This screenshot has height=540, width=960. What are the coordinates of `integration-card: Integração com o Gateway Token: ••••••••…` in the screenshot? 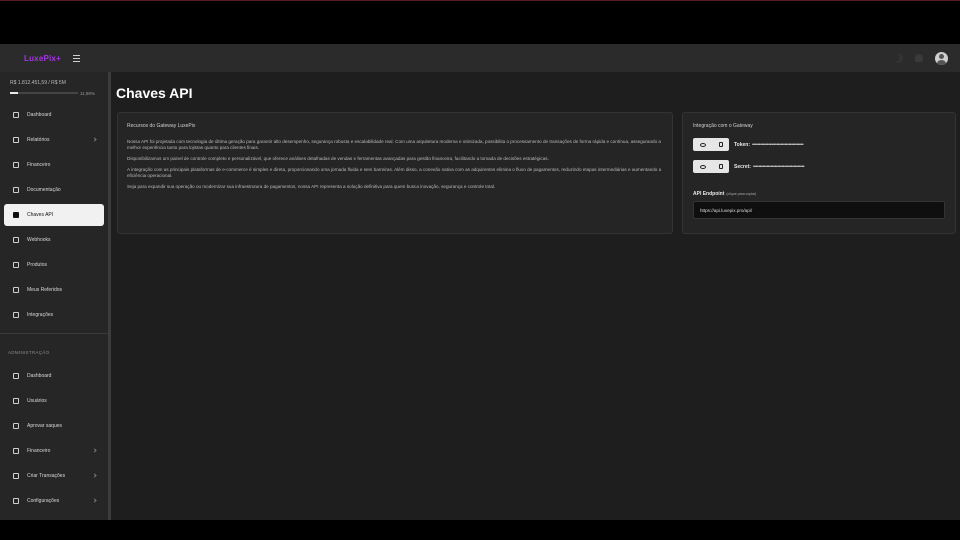 It's located at (819, 173).